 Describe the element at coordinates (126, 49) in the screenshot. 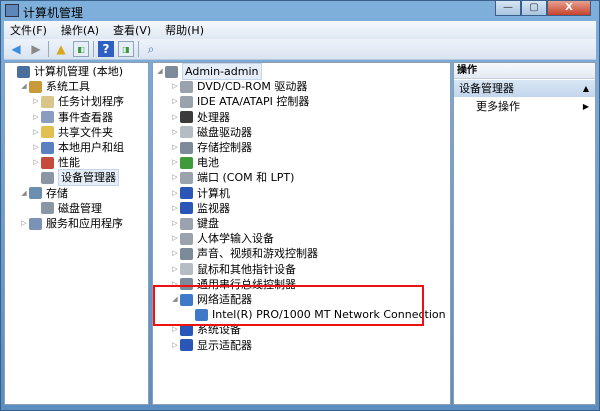

I see `show-hide-action-pane-icon: ◨` at that location.